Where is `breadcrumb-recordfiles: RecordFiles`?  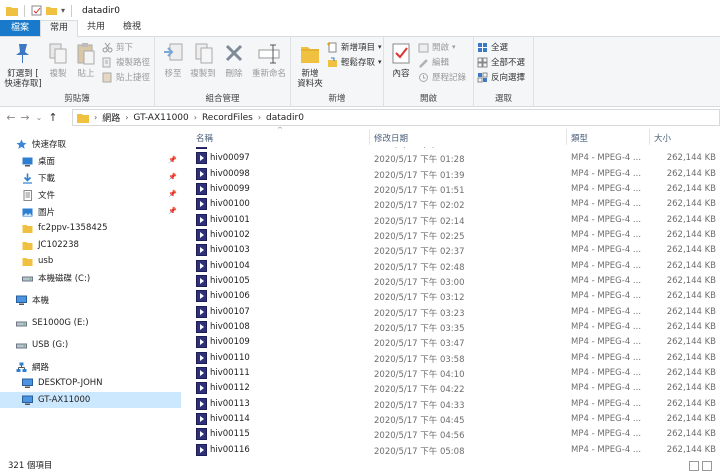
breadcrumb-recordfiles: RecordFiles is located at coordinates (227, 118).